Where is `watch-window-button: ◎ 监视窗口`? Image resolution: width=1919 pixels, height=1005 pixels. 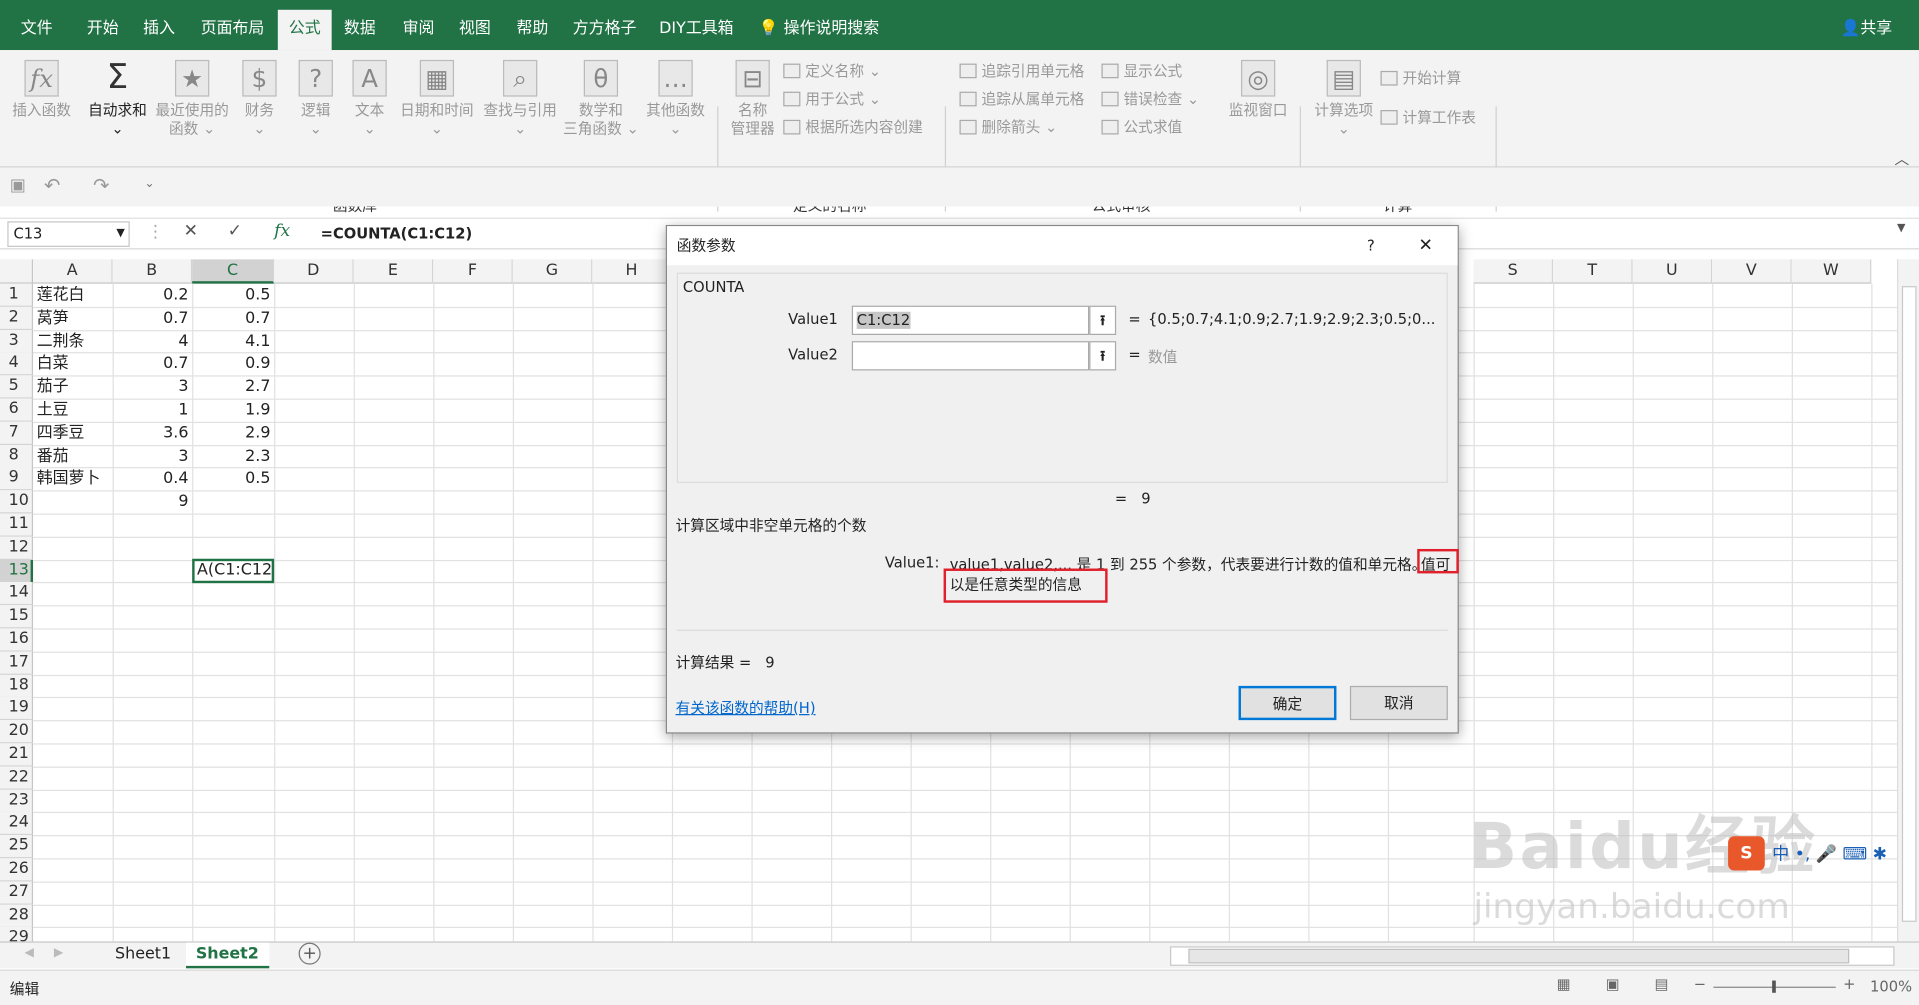
watch-window-button: ◎ 监视窗口 is located at coordinates (1258, 89).